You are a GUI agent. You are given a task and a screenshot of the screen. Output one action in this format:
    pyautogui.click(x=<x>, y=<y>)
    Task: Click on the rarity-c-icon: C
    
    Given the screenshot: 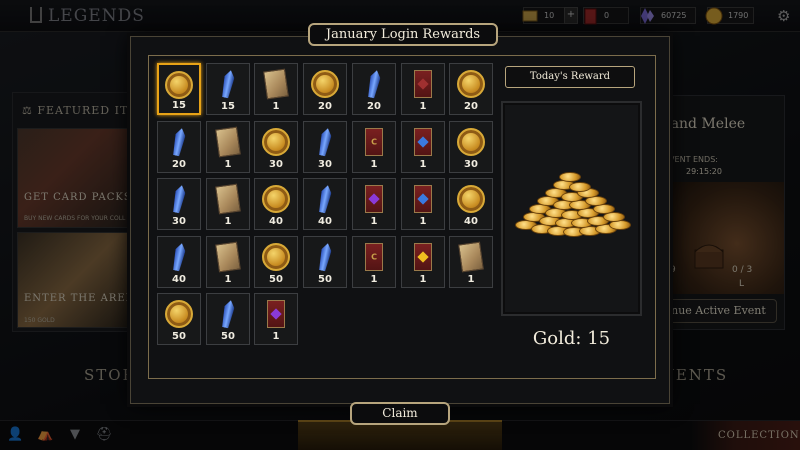 What is the action you would take?
    pyautogui.click(x=374, y=142)
    